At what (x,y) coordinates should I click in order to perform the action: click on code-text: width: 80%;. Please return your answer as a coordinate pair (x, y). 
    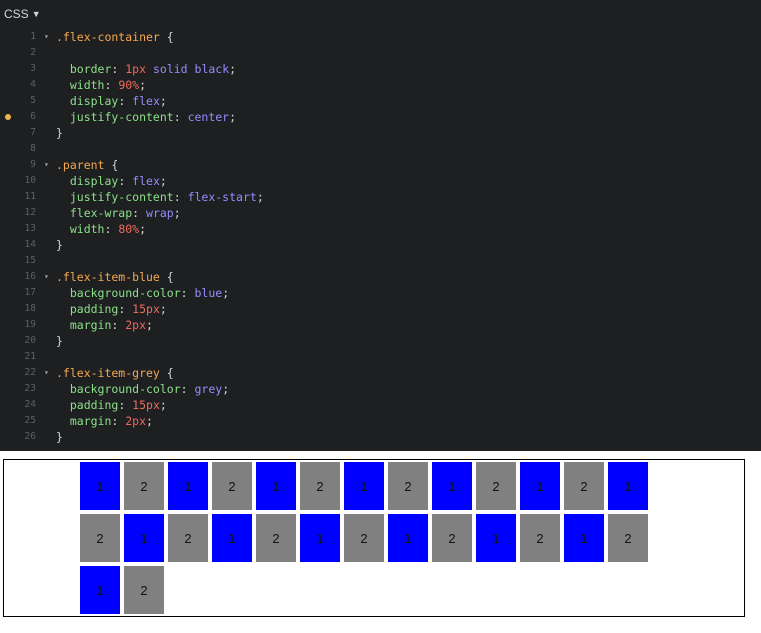
    Looking at the image, I should click on (101, 229).